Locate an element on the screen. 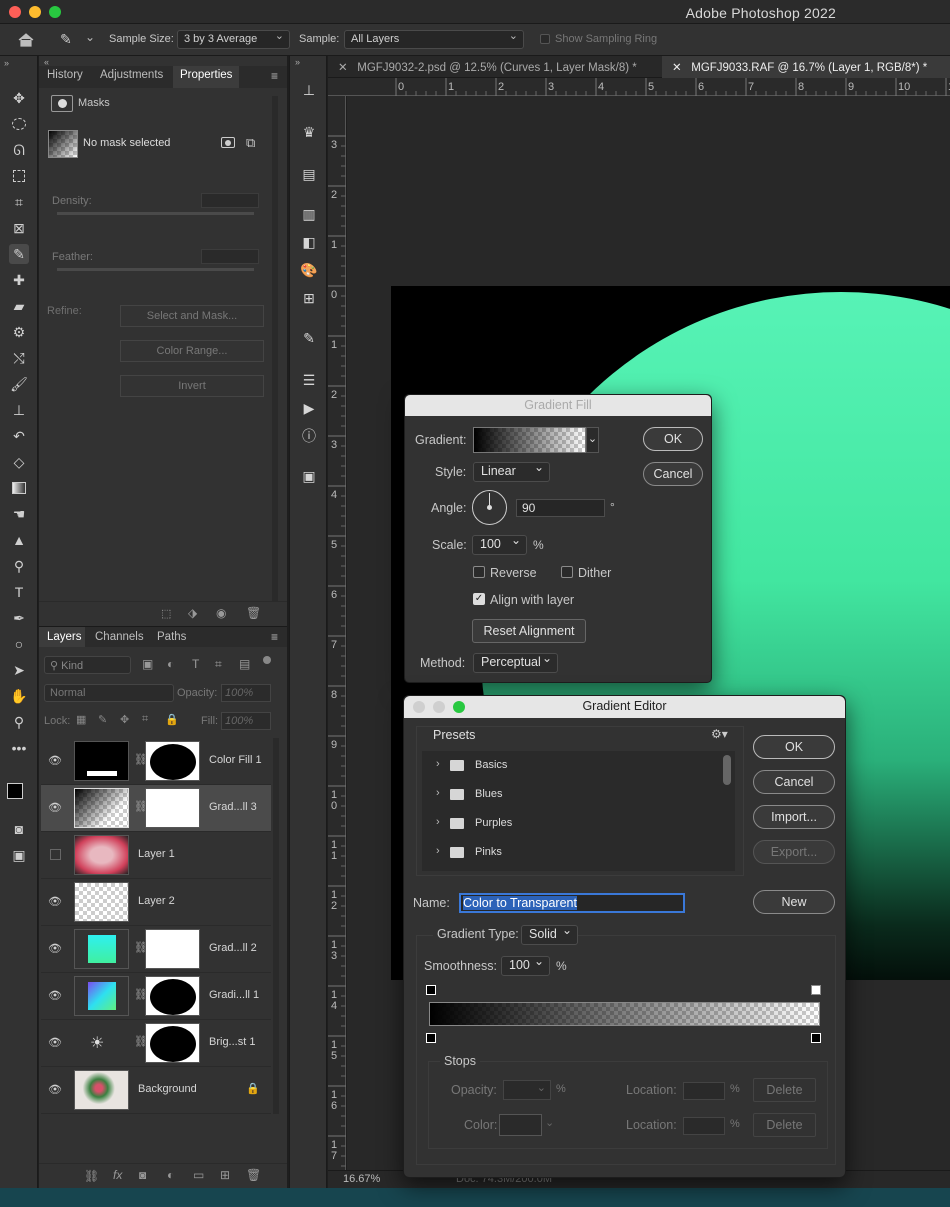  feather-input is located at coordinates (230, 256).